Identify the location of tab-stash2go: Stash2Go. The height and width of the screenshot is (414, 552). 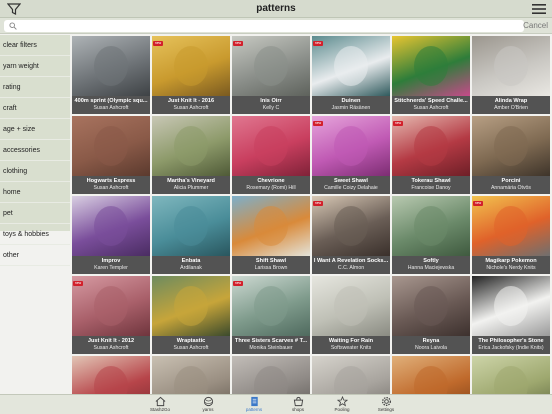
(160, 405).